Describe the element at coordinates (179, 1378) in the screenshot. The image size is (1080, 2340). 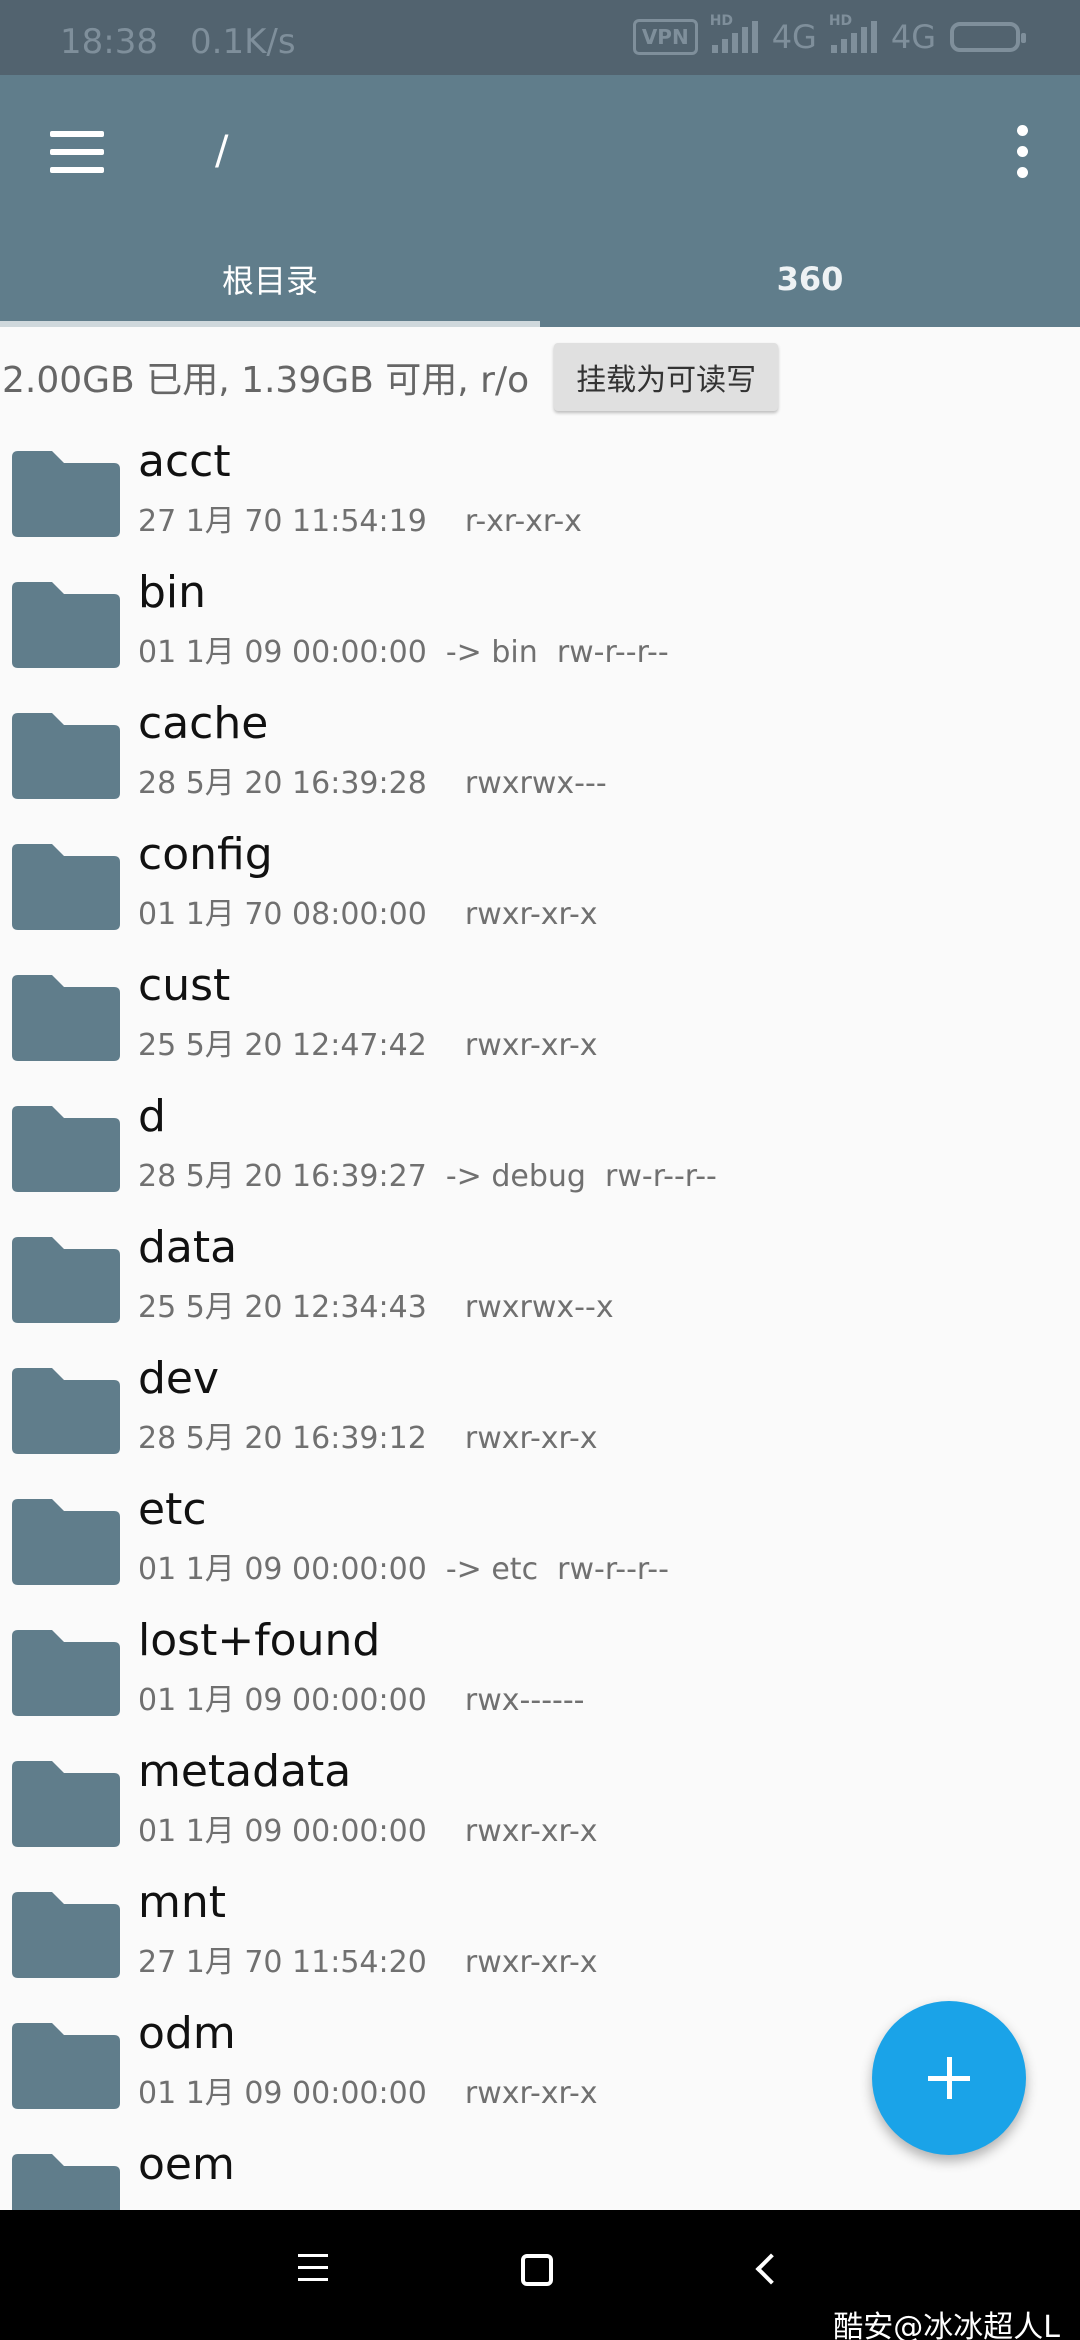
I see `file-name: dev` at that location.